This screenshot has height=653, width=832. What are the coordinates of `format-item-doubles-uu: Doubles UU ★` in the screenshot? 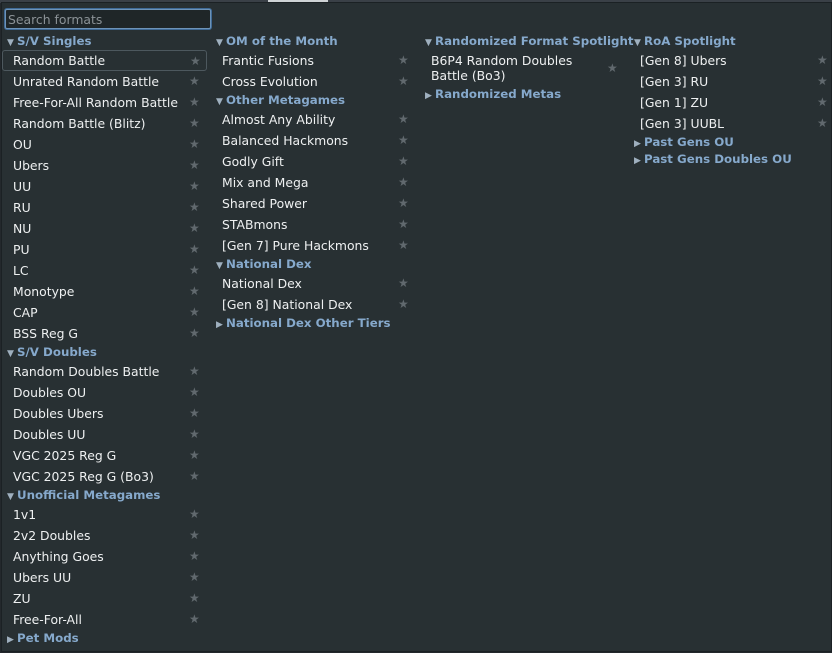 It's located at (104, 434).